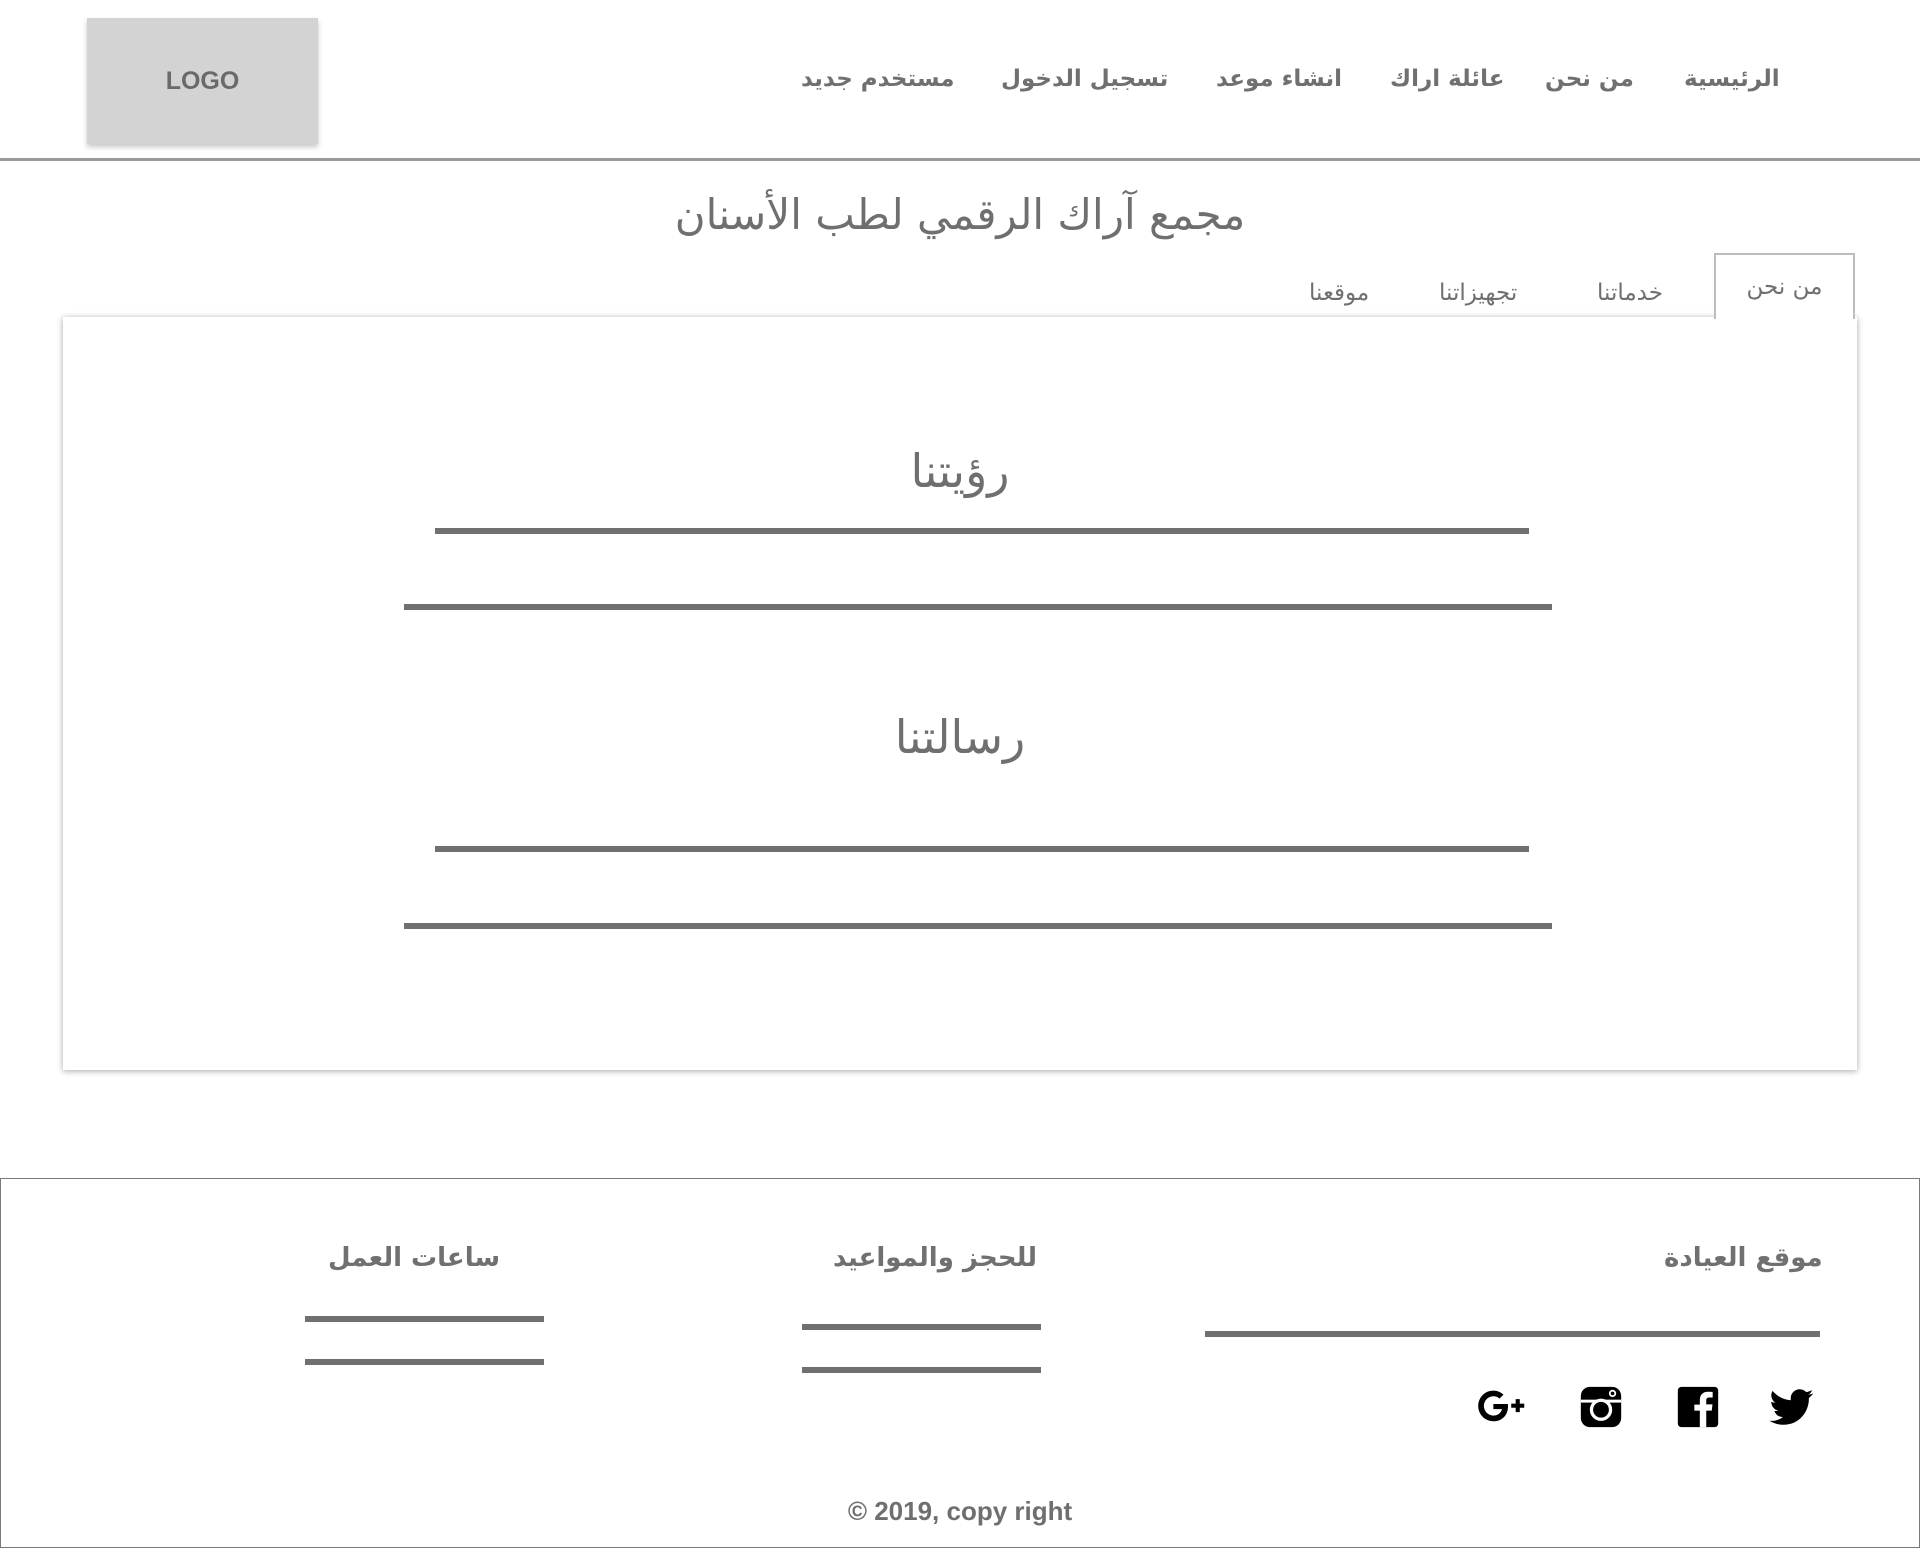  What do you see at coordinates (1512, 1334) in the screenshot?
I see `clinic-location-line` at bounding box center [1512, 1334].